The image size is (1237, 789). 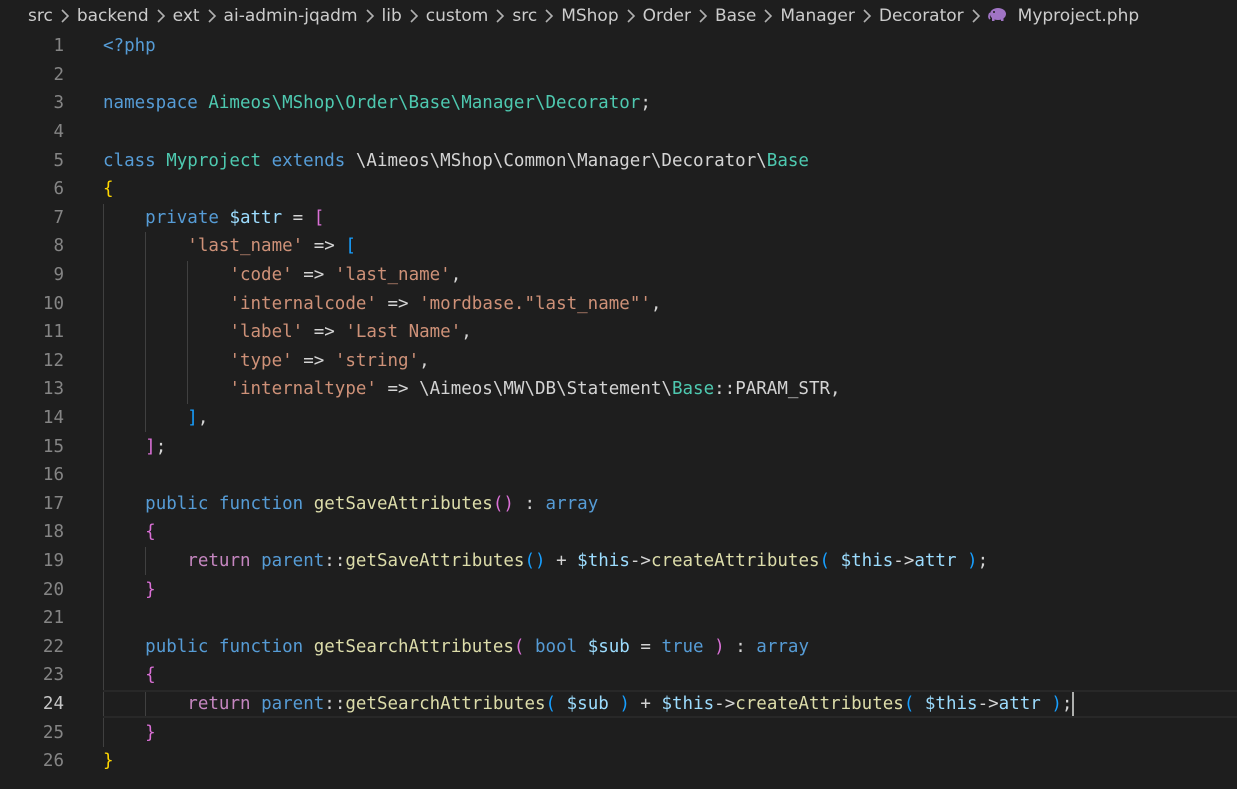 What do you see at coordinates (503, 503) in the screenshot?
I see `code-token: ()` at bounding box center [503, 503].